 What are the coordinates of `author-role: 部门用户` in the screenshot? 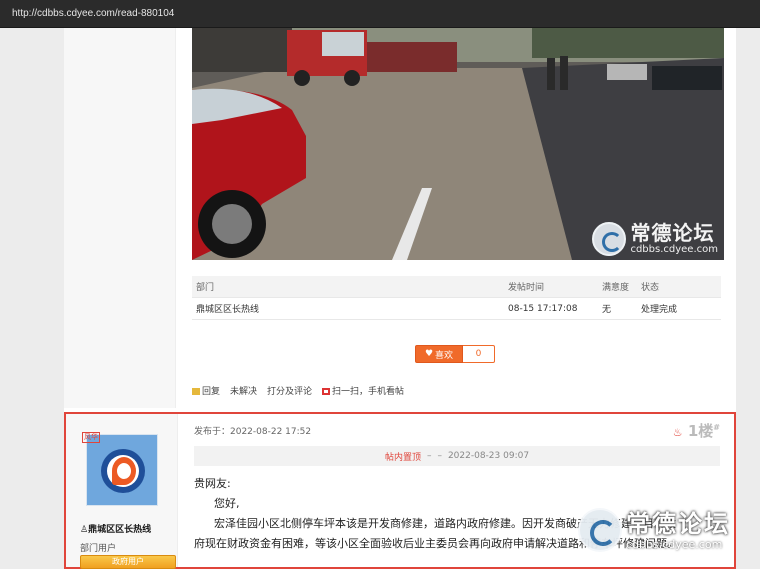 It's located at (98, 549).